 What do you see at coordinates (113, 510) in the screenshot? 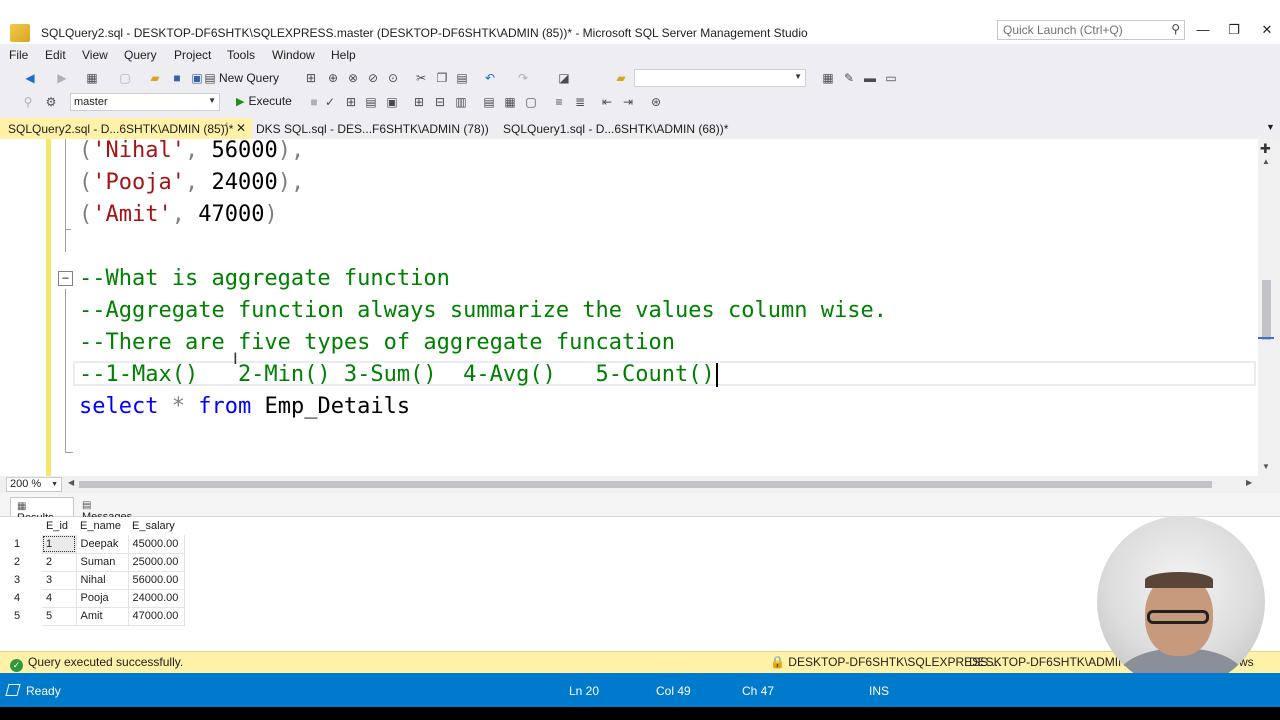
I see `tab-messages: ▤Messages` at bounding box center [113, 510].